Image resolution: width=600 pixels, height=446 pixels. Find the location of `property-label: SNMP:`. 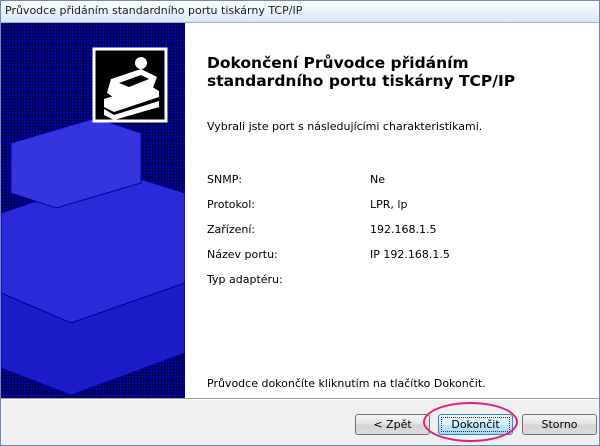

property-label: SNMP: is located at coordinates (225, 179).